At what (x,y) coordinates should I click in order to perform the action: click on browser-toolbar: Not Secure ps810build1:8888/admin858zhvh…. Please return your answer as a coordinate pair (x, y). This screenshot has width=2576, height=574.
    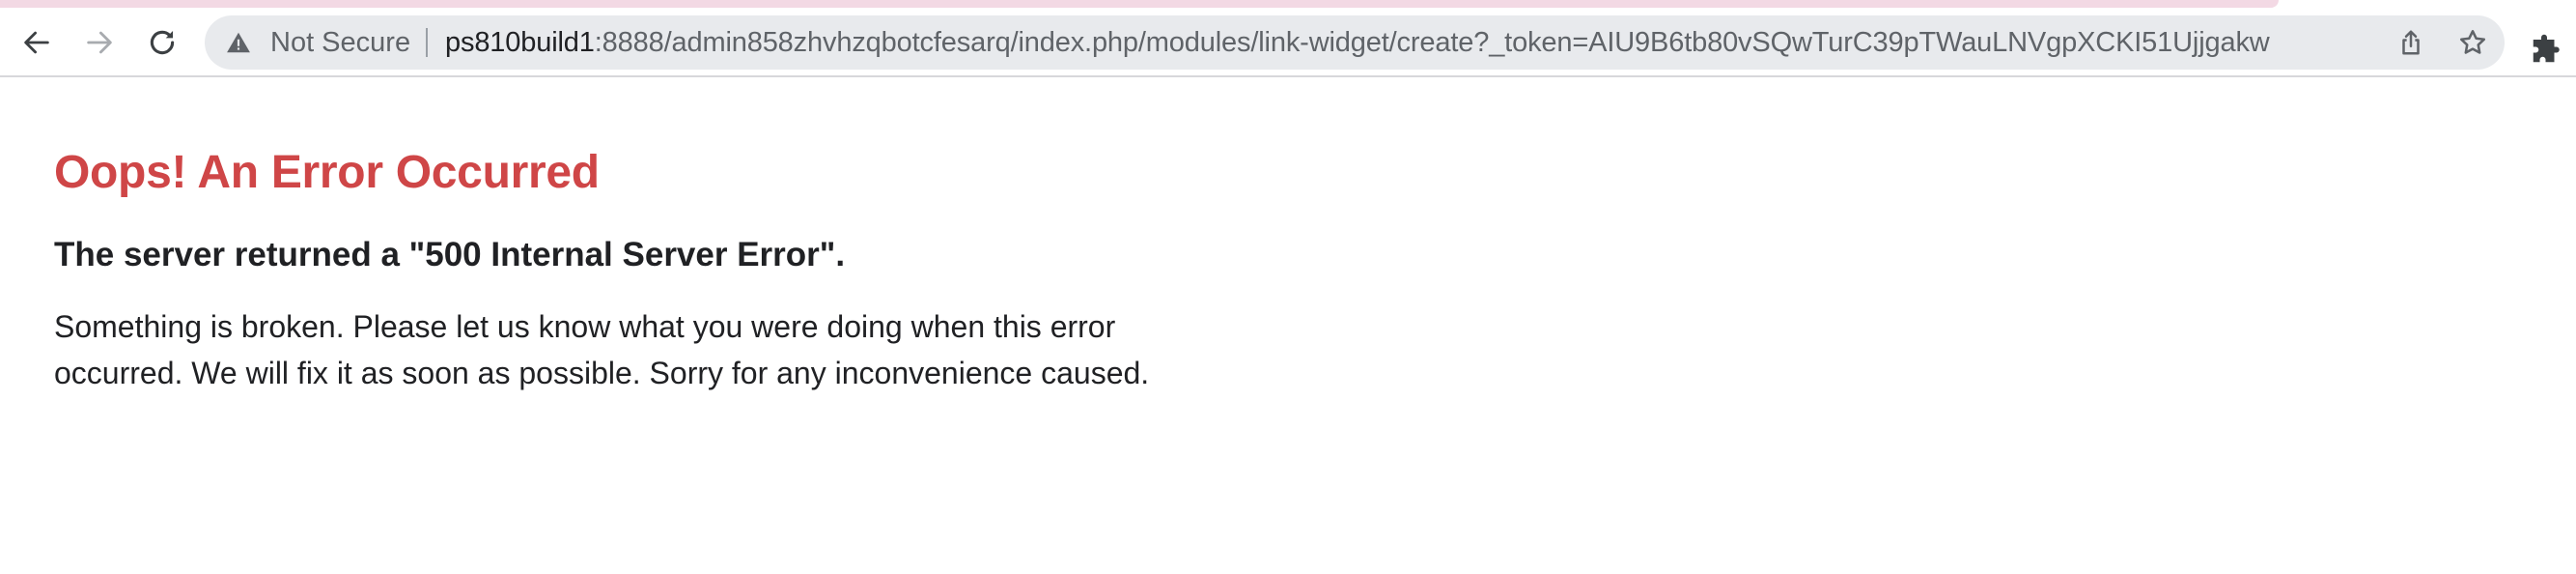
    Looking at the image, I should click on (1288, 43).